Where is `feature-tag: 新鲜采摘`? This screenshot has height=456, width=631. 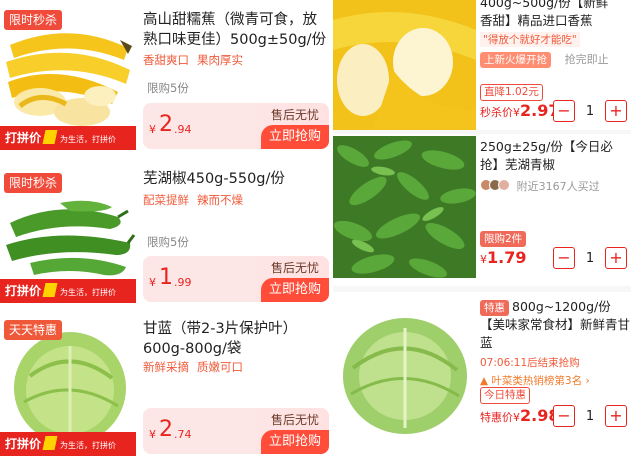
feature-tag: 新鲜采摘 is located at coordinates (166, 367).